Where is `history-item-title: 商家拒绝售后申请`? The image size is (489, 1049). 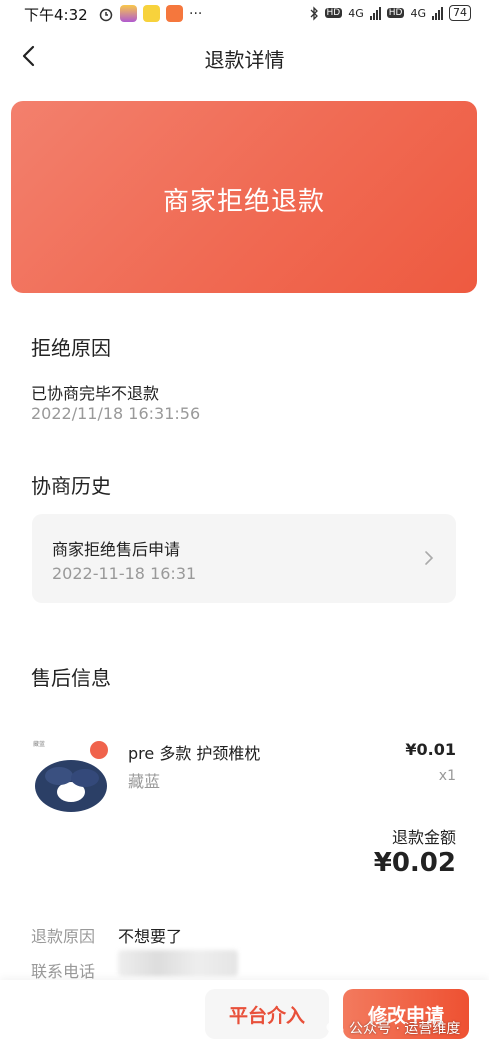
history-item-title: 商家拒绝售后申请 is located at coordinates (116, 549).